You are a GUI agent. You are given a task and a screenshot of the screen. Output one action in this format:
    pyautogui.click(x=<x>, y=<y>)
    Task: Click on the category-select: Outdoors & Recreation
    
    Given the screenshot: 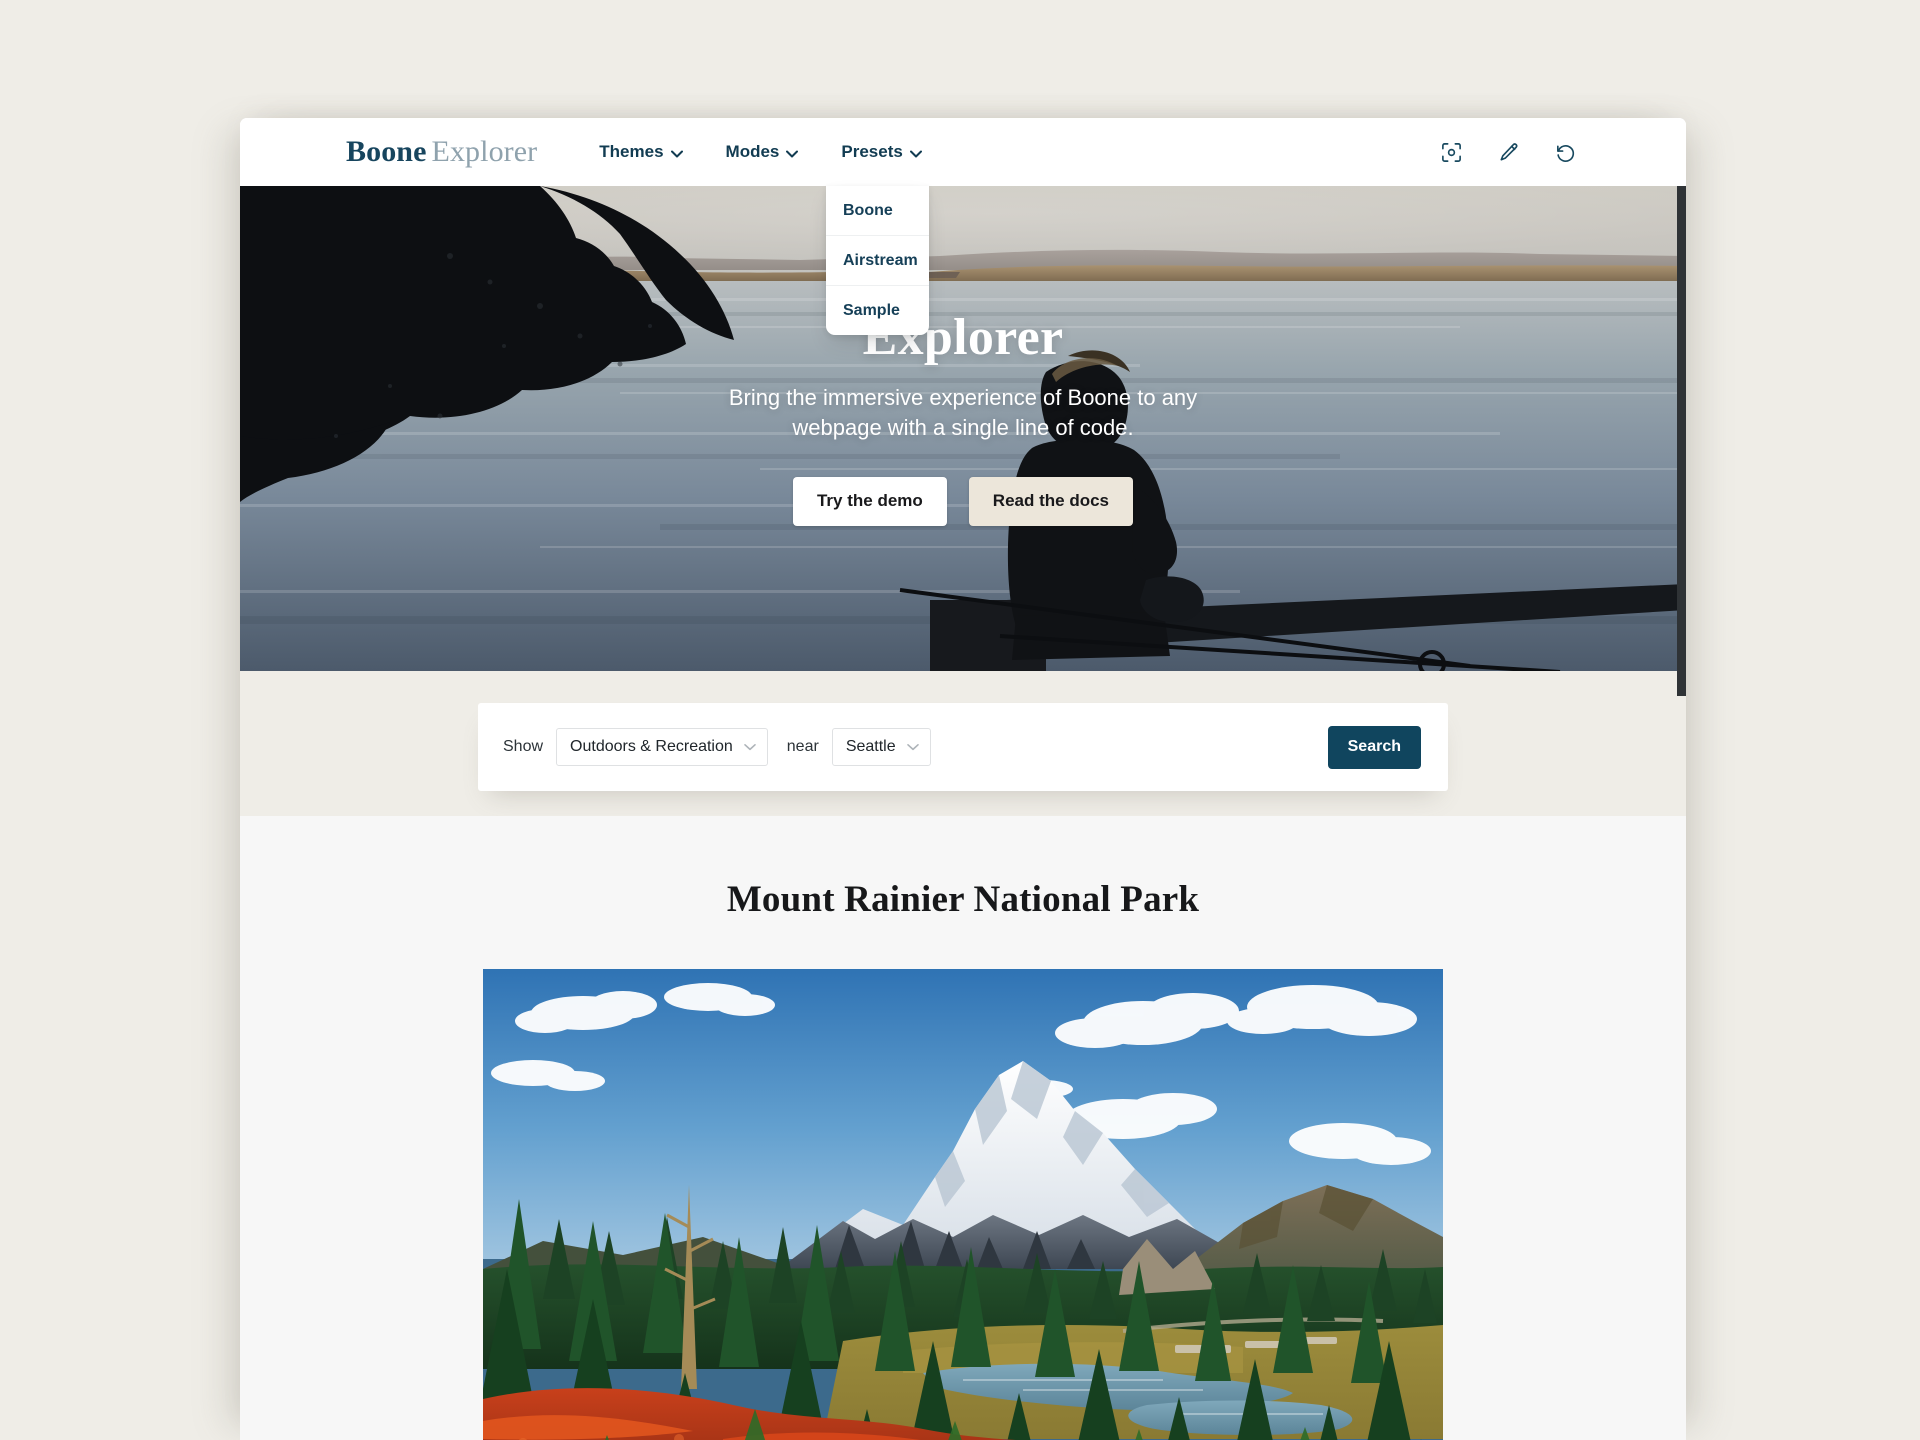 What is the action you would take?
    pyautogui.click(x=662, y=747)
    